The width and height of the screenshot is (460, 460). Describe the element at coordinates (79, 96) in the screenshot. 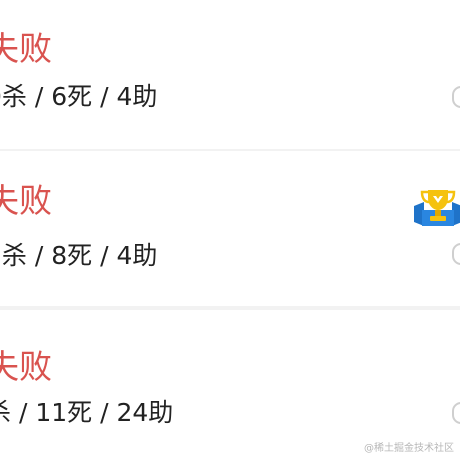

I see `match-kda: 0杀 / 6死 / 4助` at that location.